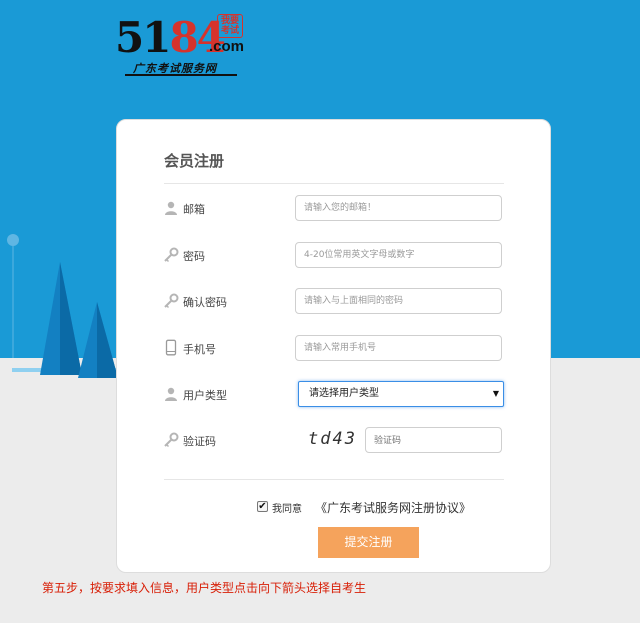 This screenshot has height=623, width=640. I want to click on email-row: 邮箱, so click(334, 209).